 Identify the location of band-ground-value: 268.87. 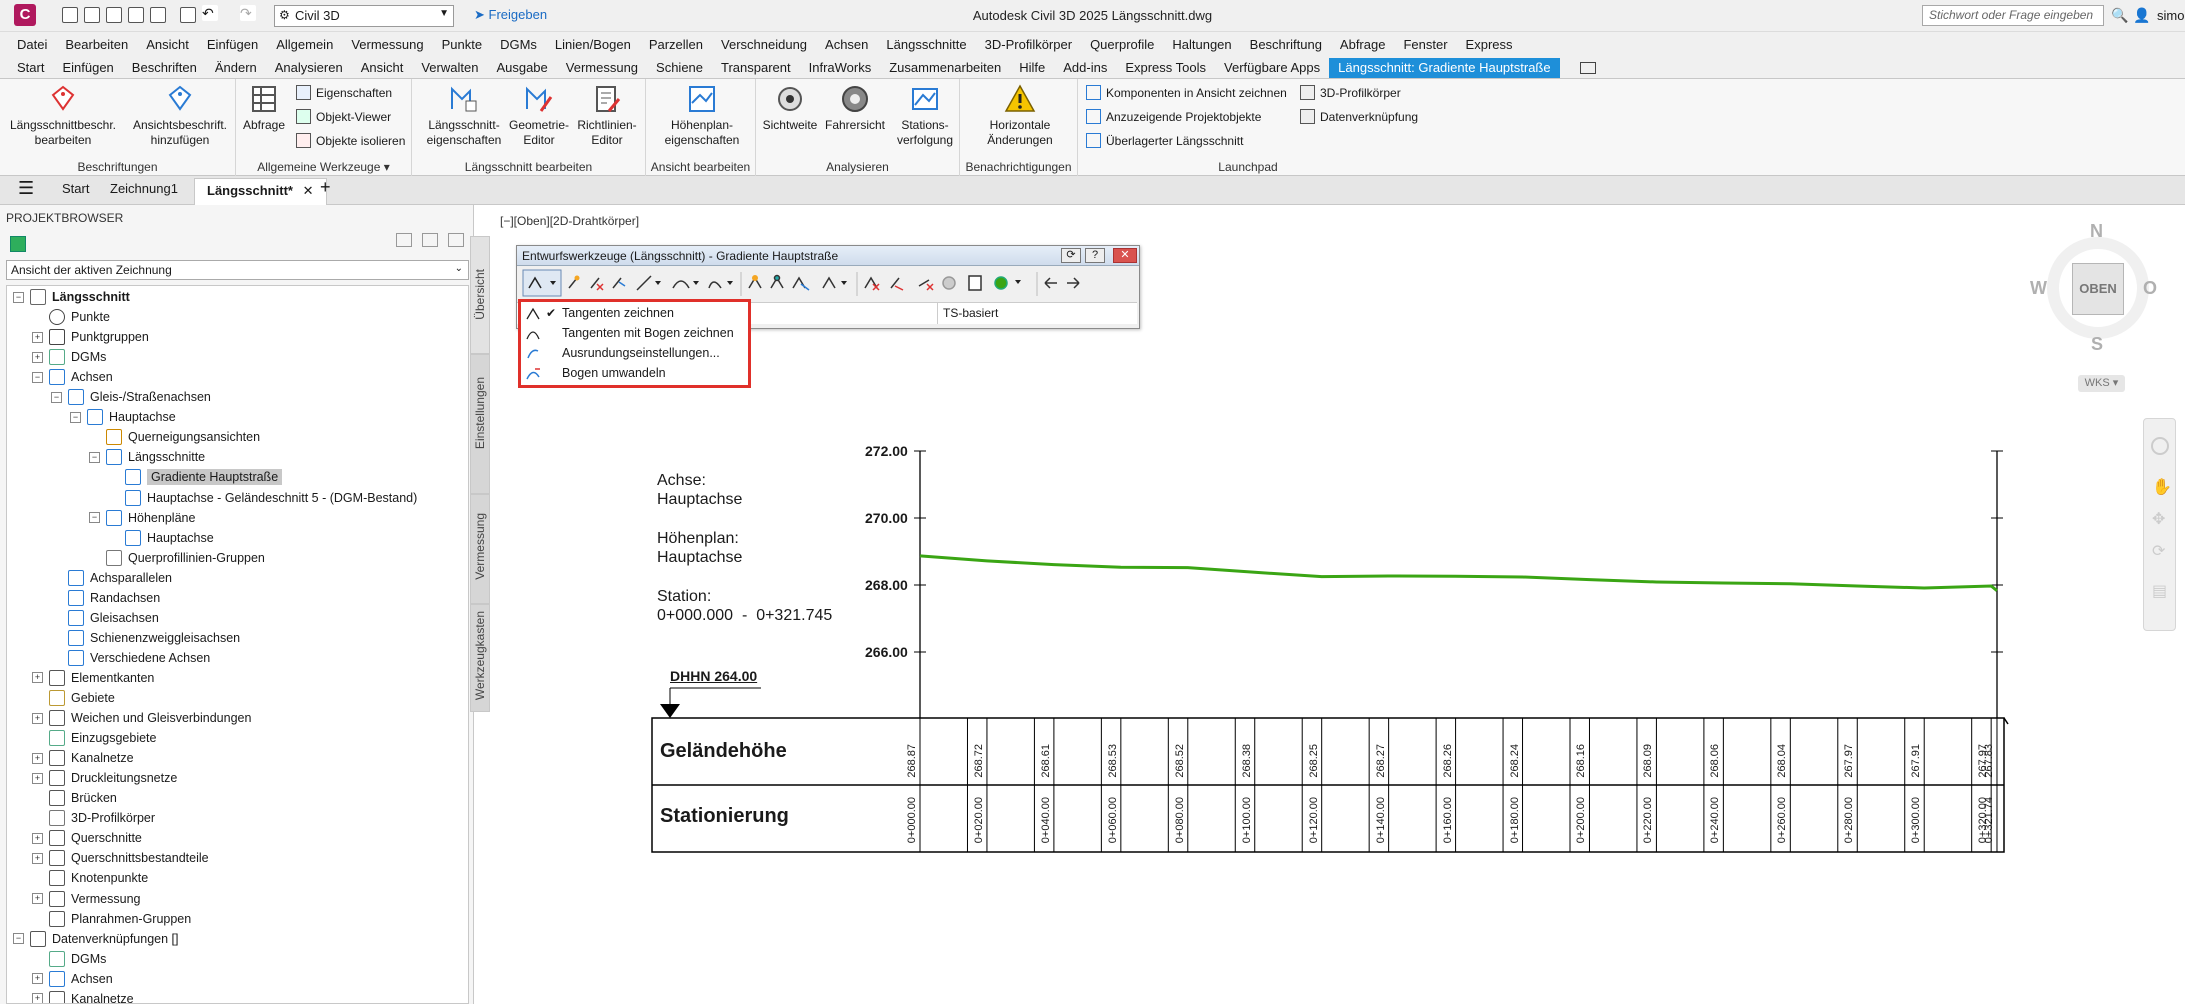
(912, 761).